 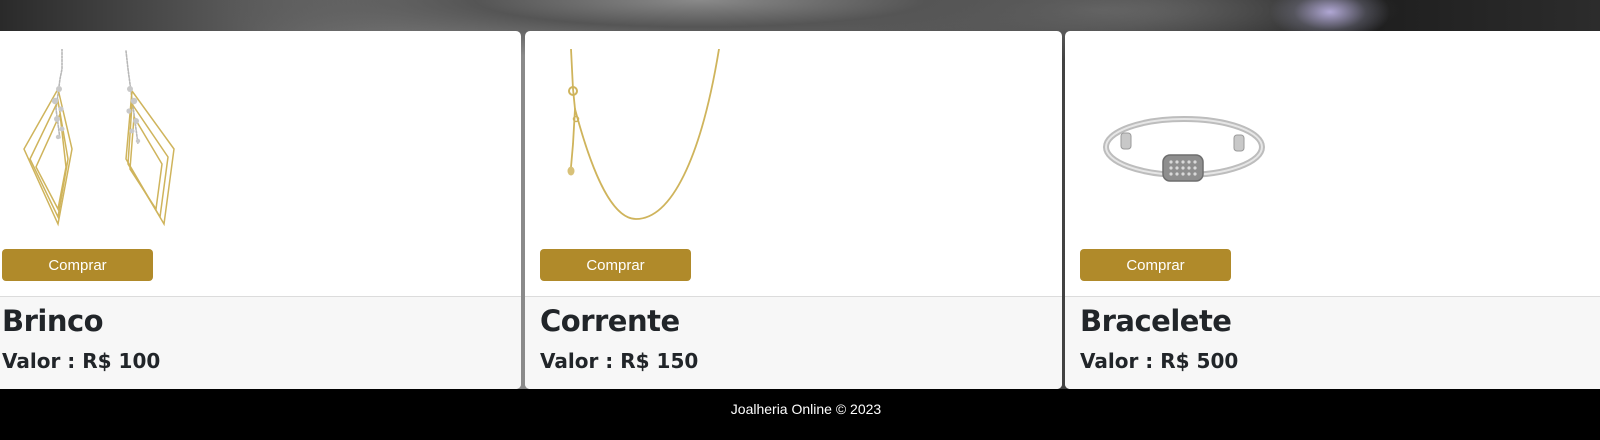 I want to click on site-footer: Joalheria Online © 2023, so click(x=800, y=414).